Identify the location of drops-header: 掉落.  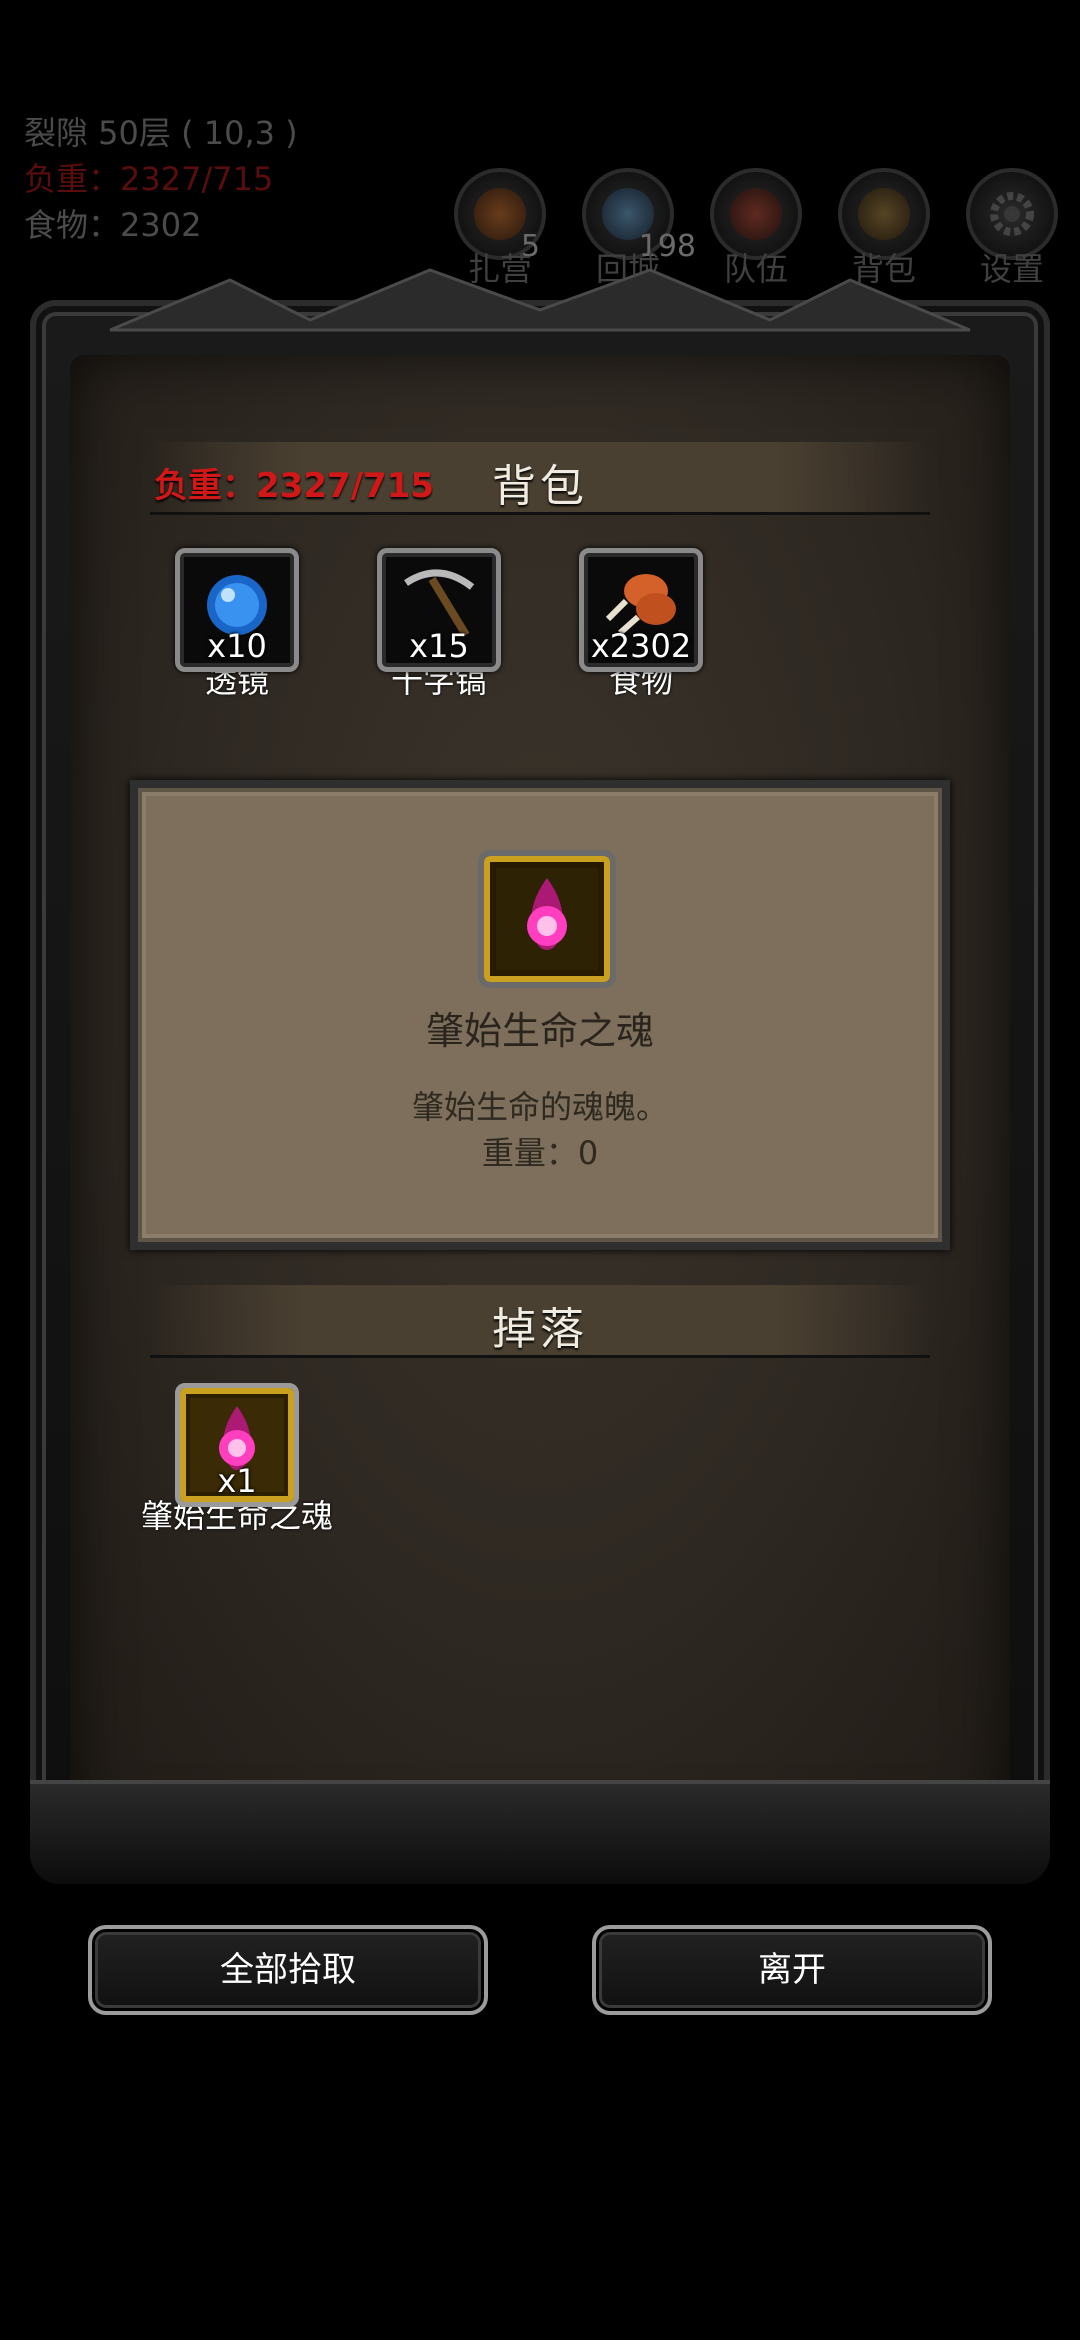
(540, 1321).